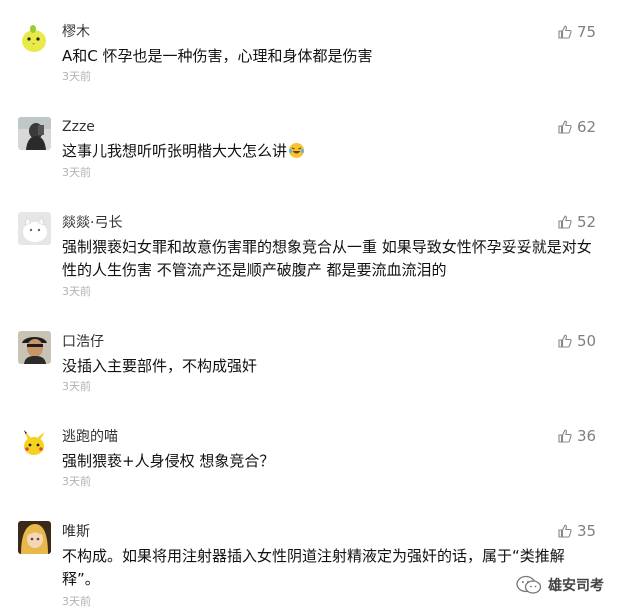 The height and width of the screenshot is (615, 640). What do you see at coordinates (76, 532) in the screenshot?
I see `comment-author: 唯斯` at bounding box center [76, 532].